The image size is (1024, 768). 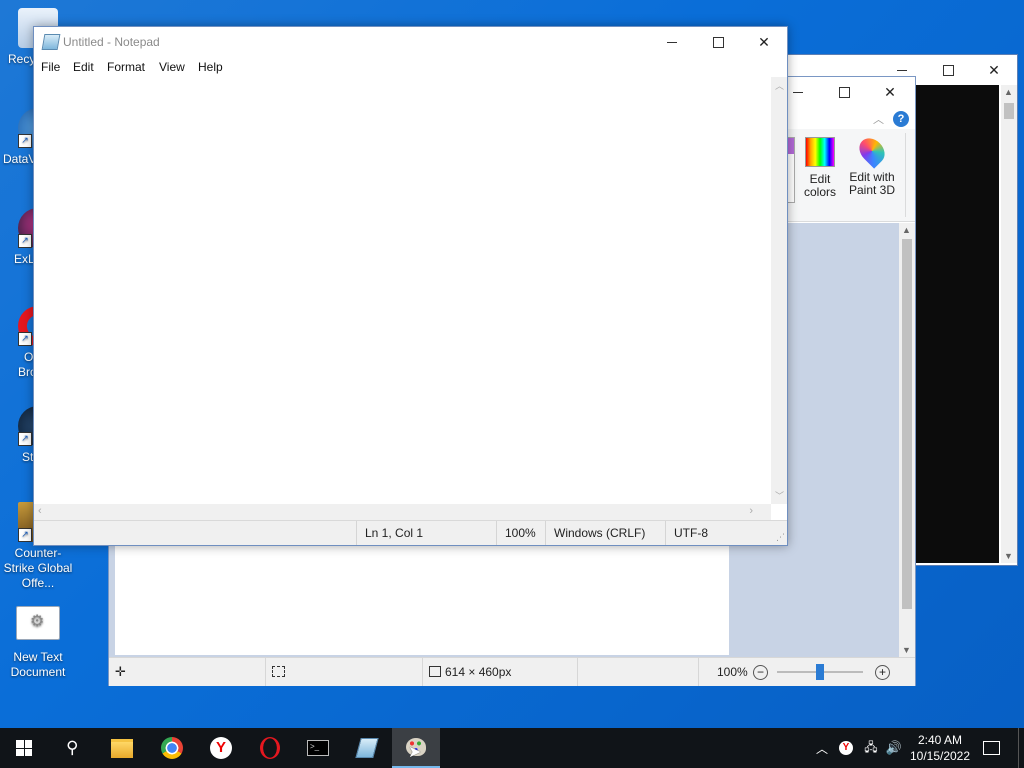 I want to click on console-vertical-scrollbar: ▲ ▼, so click(x=1009, y=324).